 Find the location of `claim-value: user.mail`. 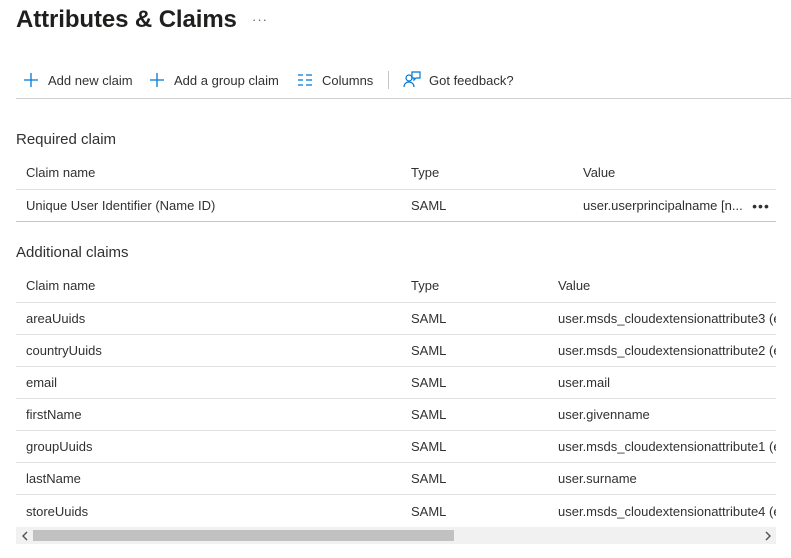

claim-value: user.mail is located at coordinates (584, 382).